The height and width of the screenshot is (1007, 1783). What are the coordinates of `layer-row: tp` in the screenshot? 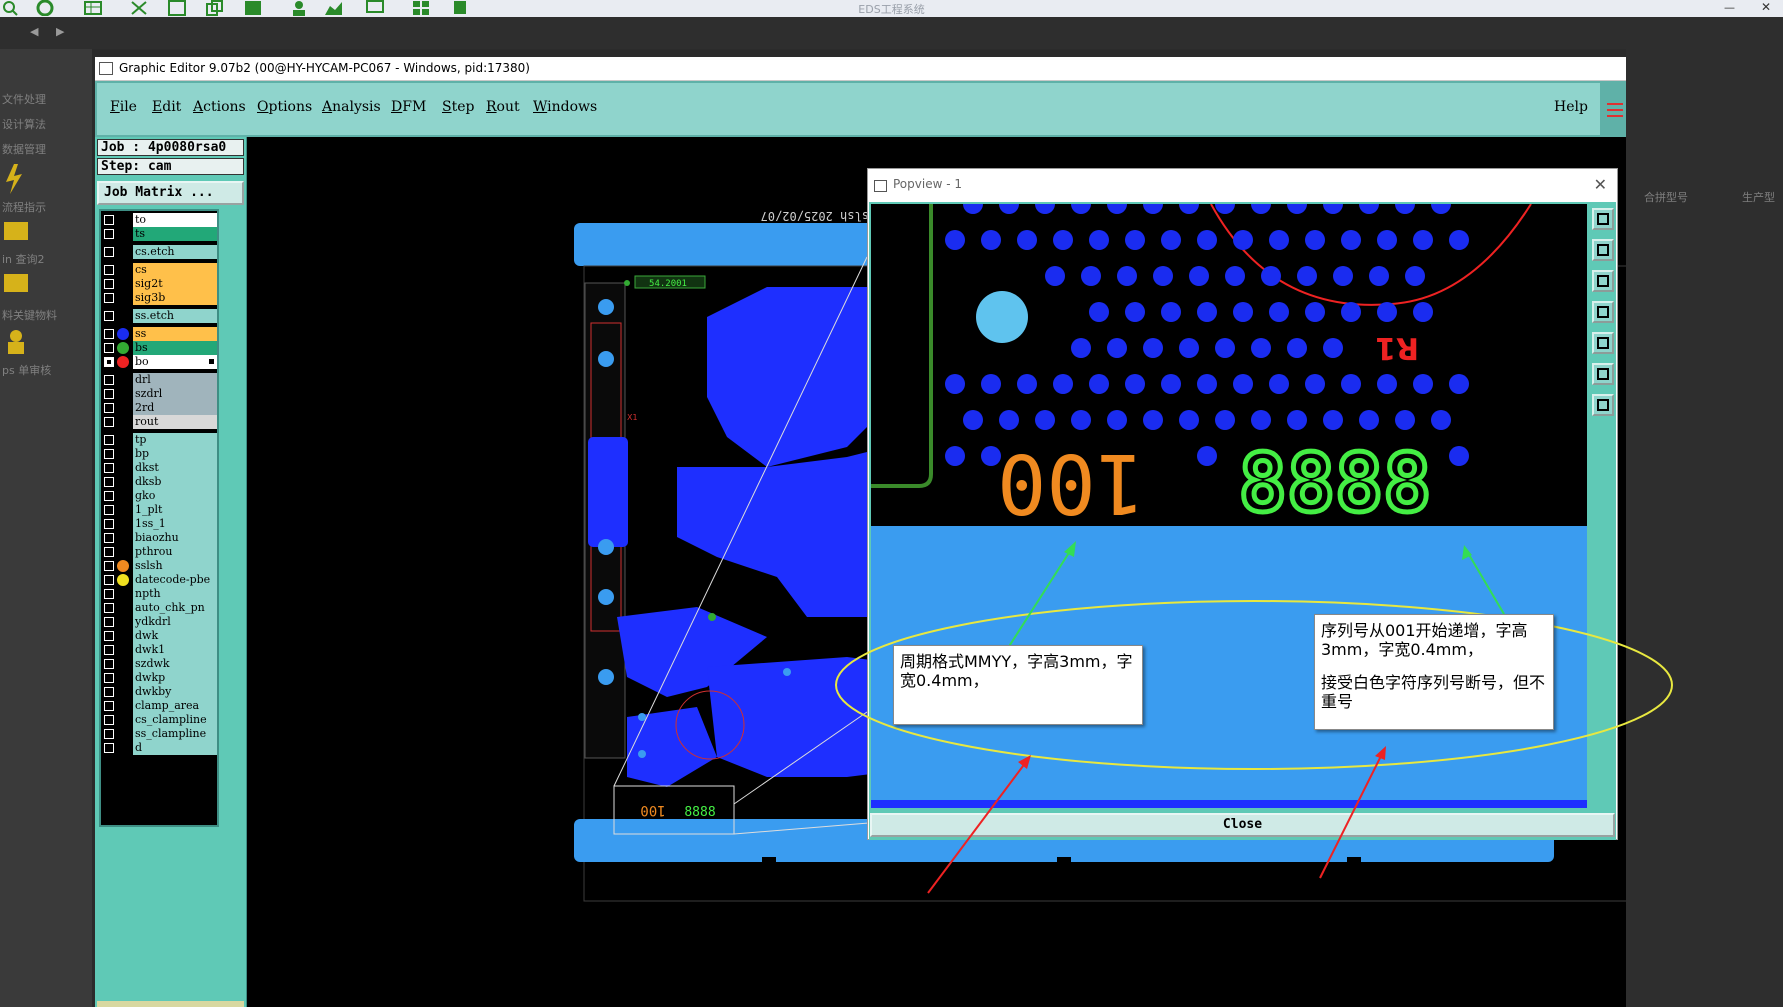 It's located at (159, 440).